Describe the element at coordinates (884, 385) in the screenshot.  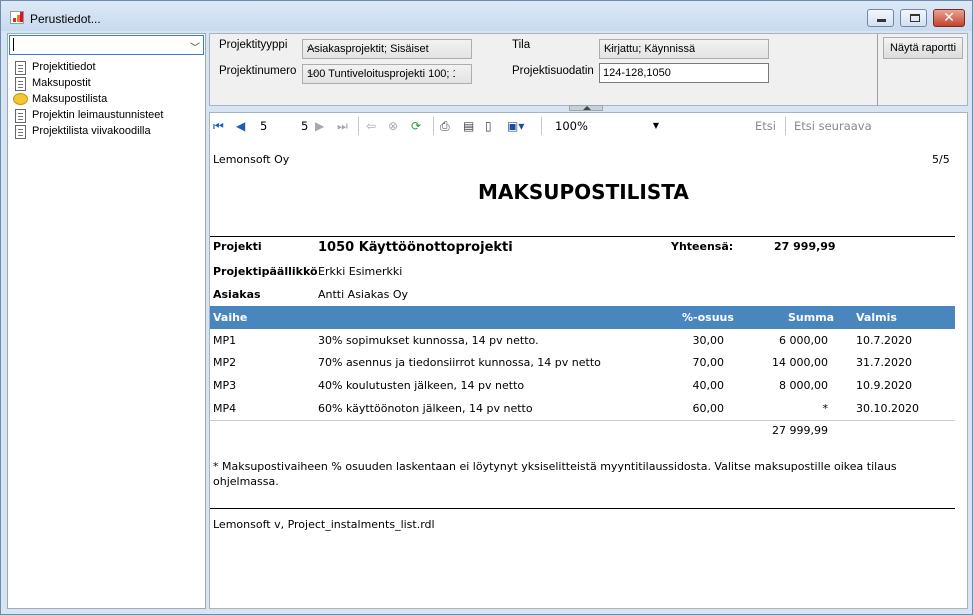
I see `row-valmis: 10.9.2020` at that location.